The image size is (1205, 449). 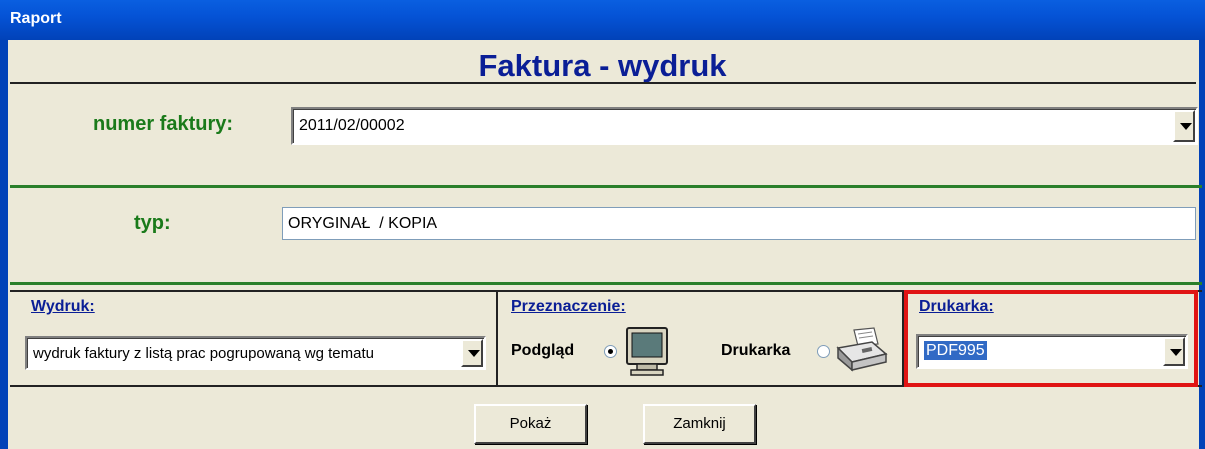 I want to click on window-border-left, so click(x=4, y=244).